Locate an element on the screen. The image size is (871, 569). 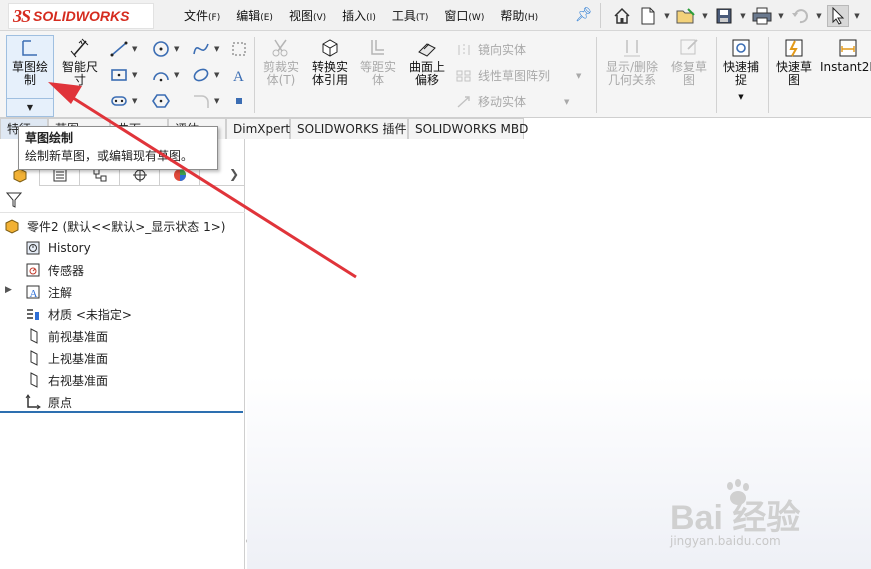
convert-entities-button: 转换实 体引用 is located at coordinates (330, 62).